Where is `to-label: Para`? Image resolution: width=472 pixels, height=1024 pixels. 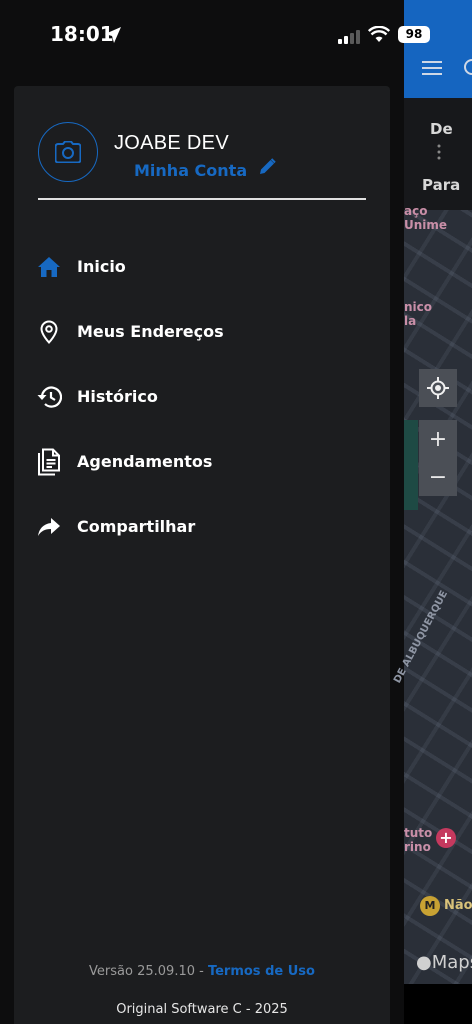
to-label: Para is located at coordinates (441, 185).